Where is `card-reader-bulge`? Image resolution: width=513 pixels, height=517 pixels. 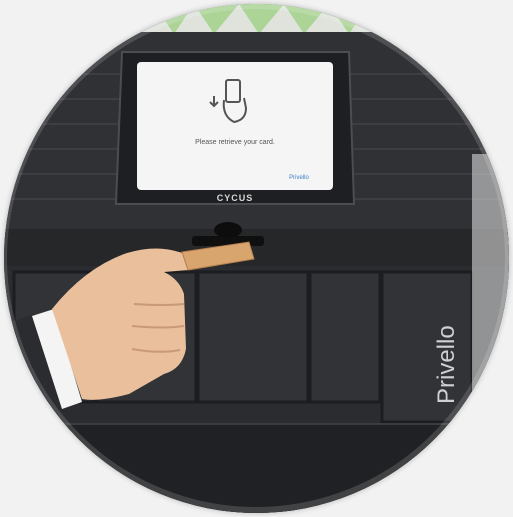 card-reader-bulge is located at coordinates (228, 230).